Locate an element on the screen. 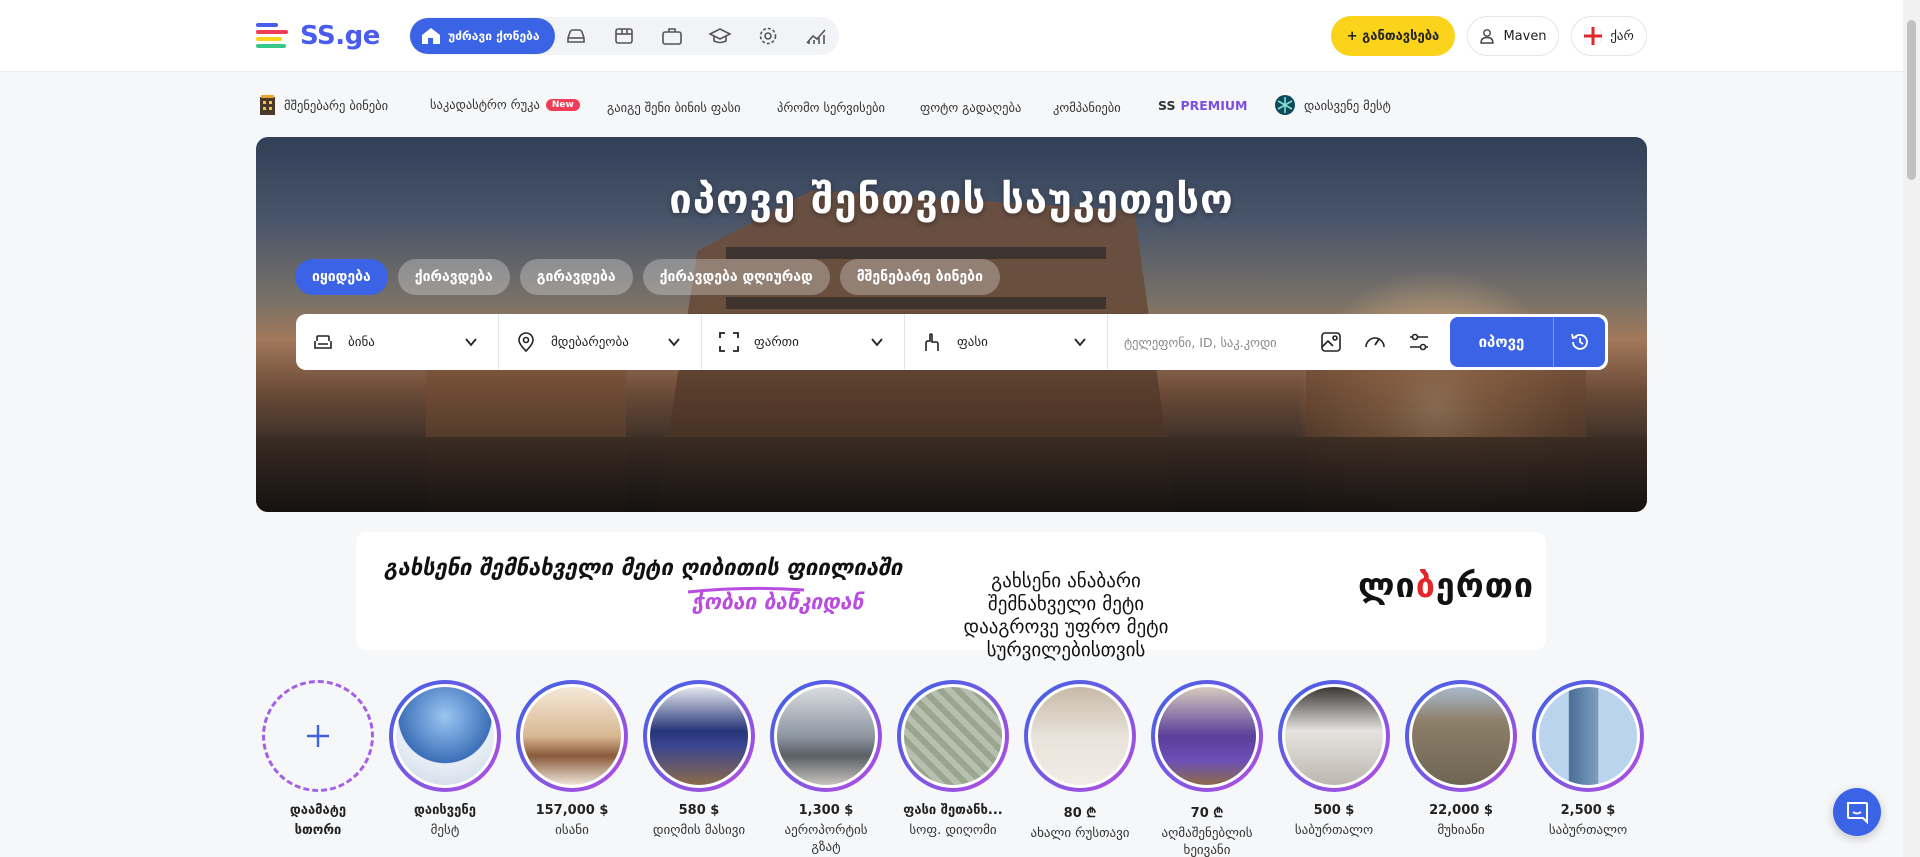 This screenshot has height=857, width=1920. premium-label: PREMIUM is located at coordinates (1214, 105).